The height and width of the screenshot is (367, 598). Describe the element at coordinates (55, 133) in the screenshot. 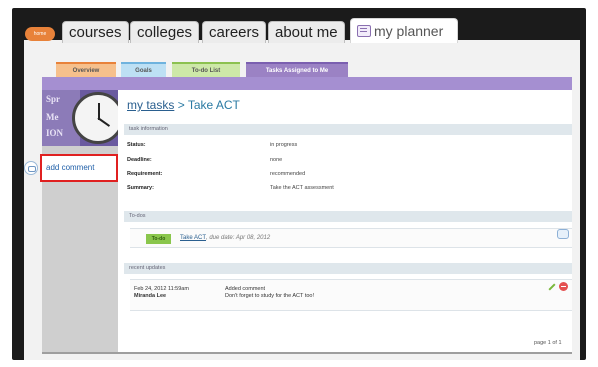

I see `calendar-word: ION` at that location.